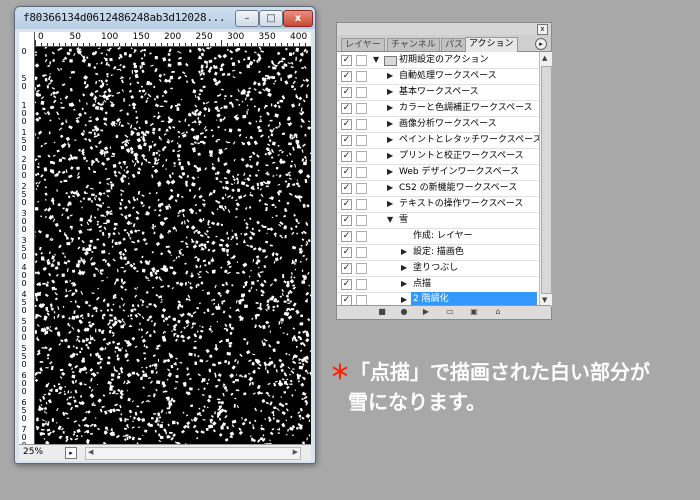 This screenshot has height=500, width=700. I want to click on ruler-v-label: 450, so click(24, 302).